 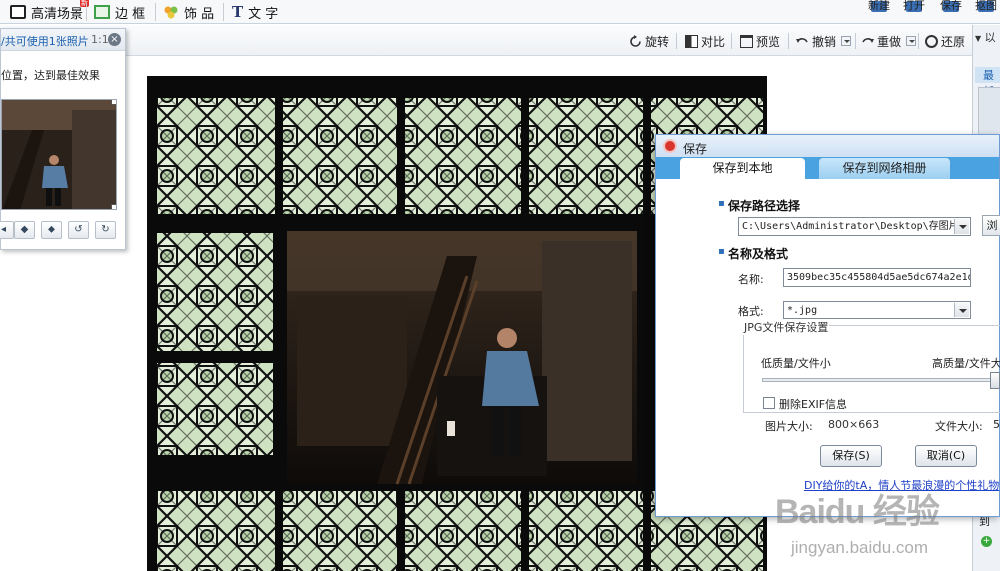 I want to click on open-button: 打开, so click(x=914, y=12).